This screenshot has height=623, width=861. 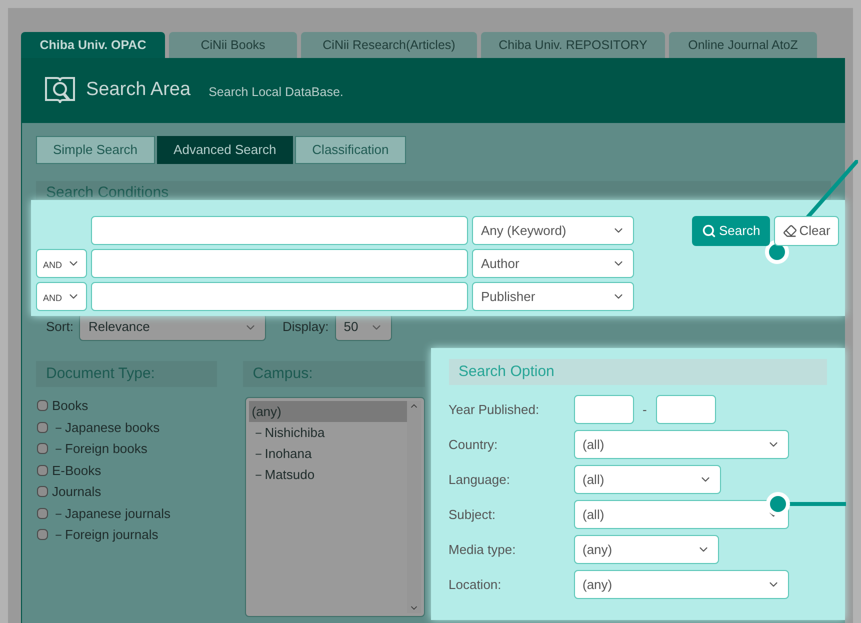 What do you see at coordinates (686, 409) in the screenshot?
I see `year-to-input` at bounding box center [686, 409].